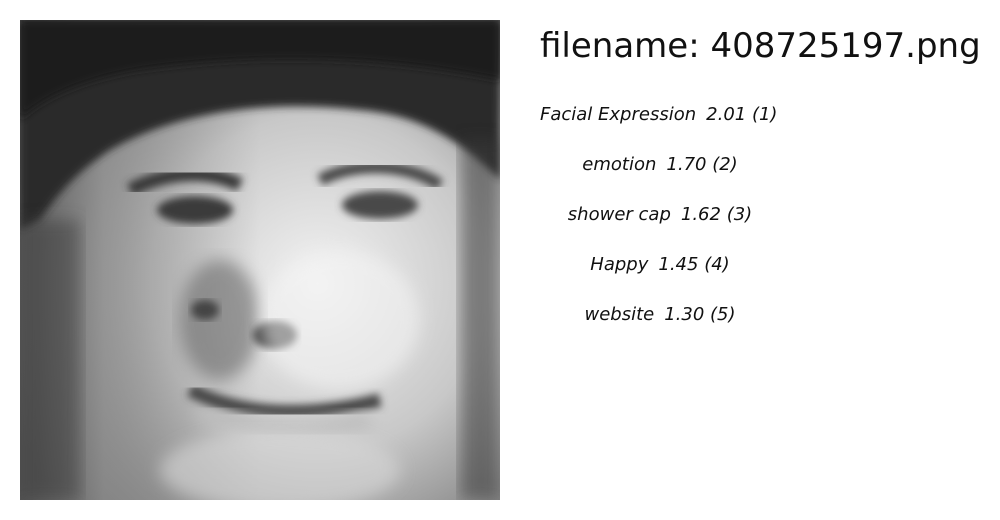 The image size is (1000, 520). What do you see at coordinates (619, 264) in the screenshot?
I see `label-name: Happy` at bounding box center [619, 264].